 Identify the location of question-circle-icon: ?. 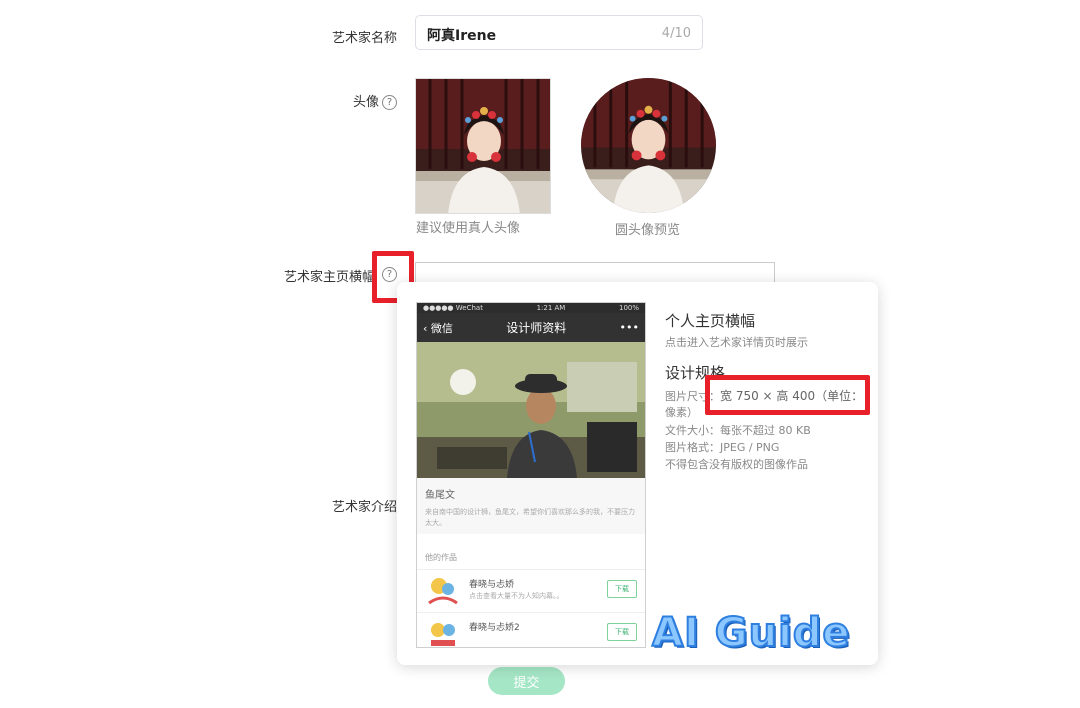
(389, 102).